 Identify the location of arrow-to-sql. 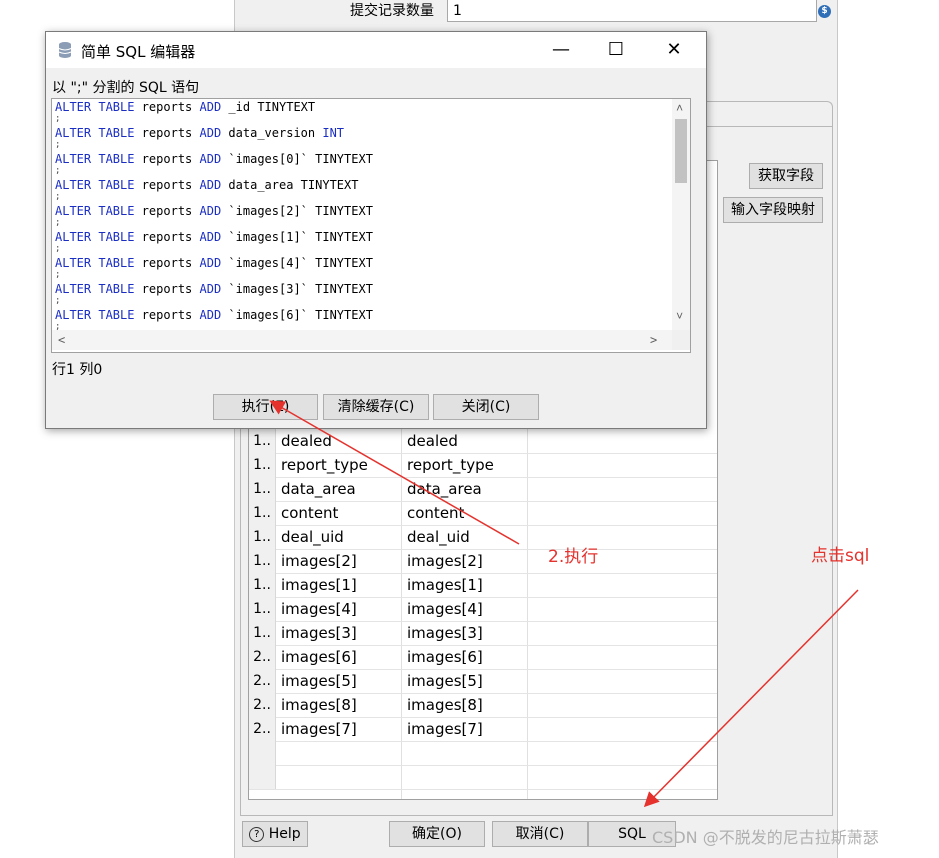
(751, 698).